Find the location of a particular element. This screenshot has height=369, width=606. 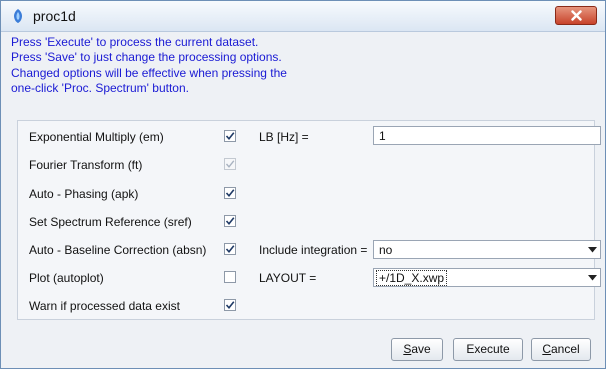

close-button is located at coordinates (576, 15).